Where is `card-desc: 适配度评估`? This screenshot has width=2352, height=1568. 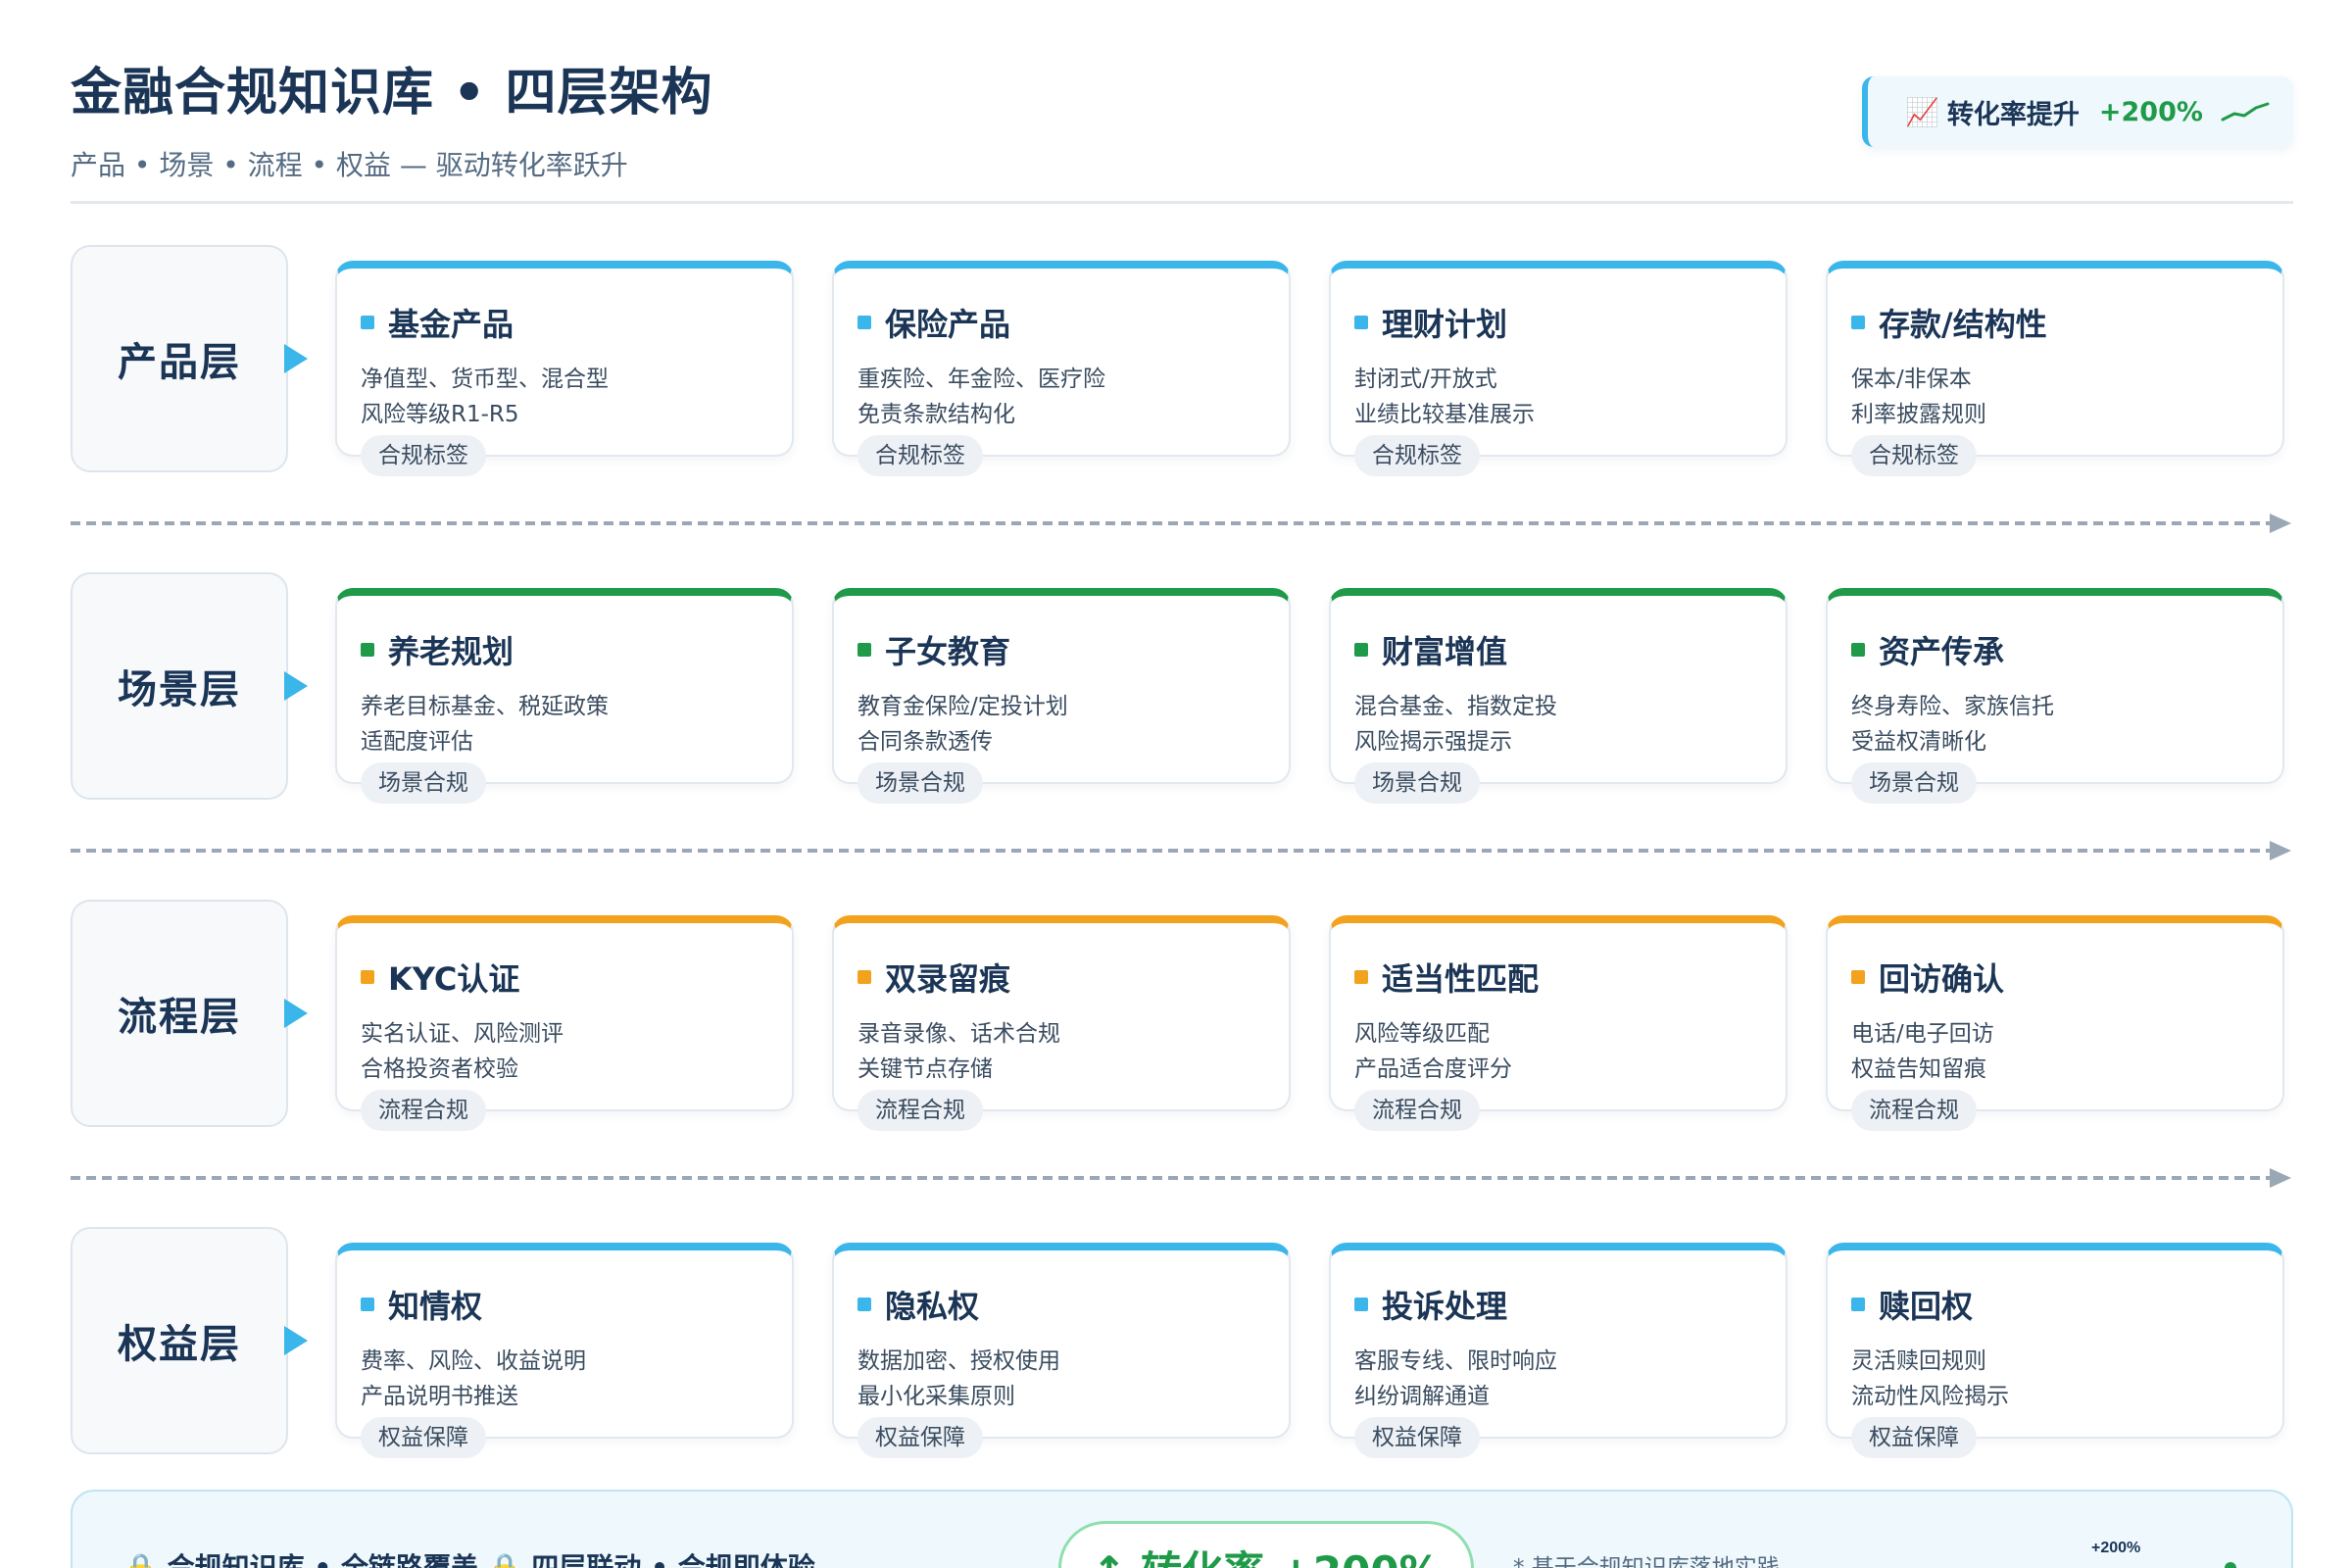 card-desc: 适配度评估 is located at coordinates (417, 742).